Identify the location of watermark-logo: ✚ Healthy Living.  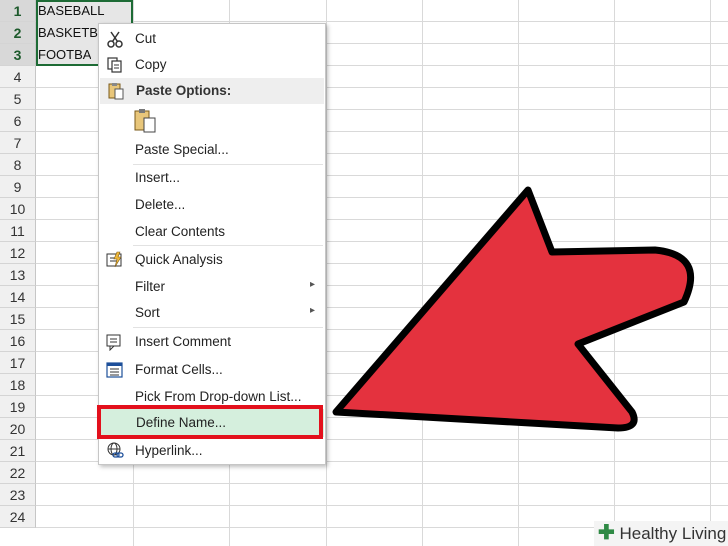
(661, 533).